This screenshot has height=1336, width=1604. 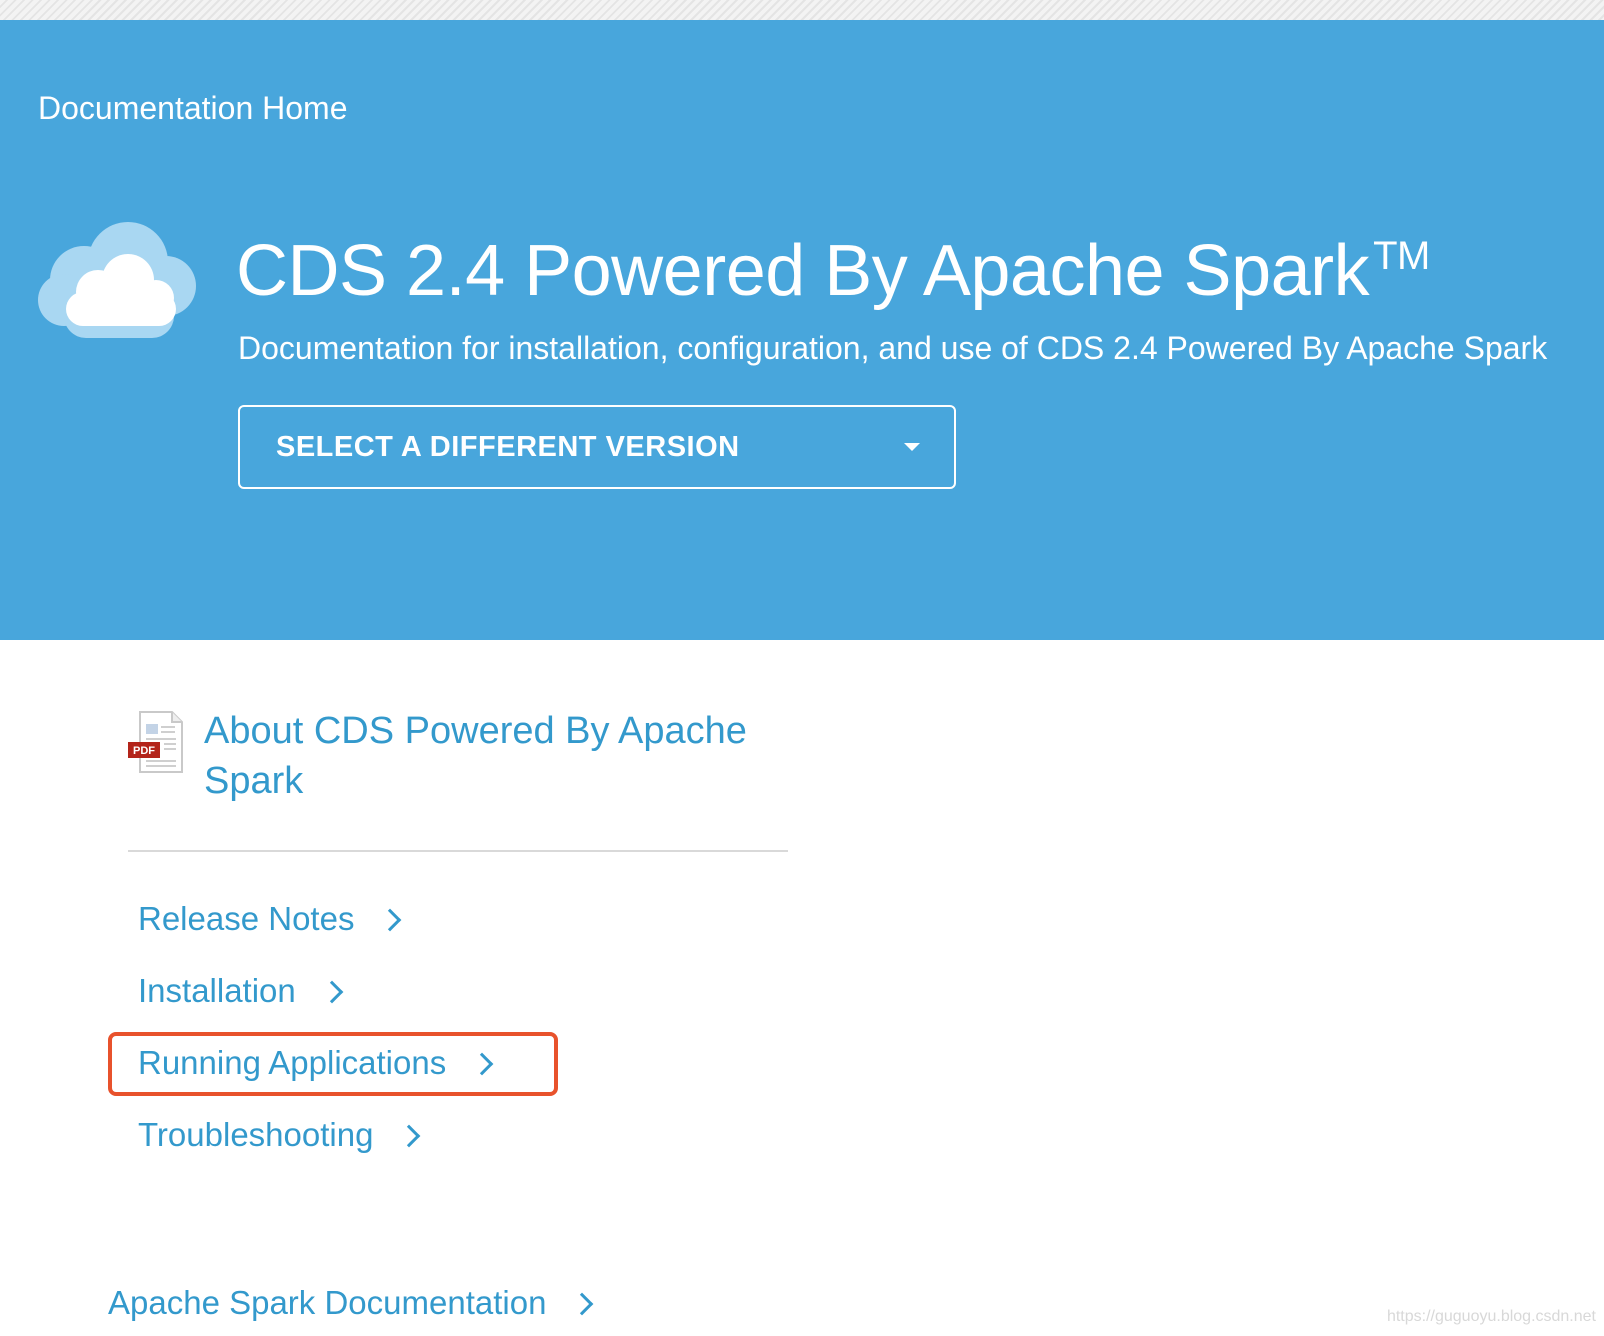 I want to click on cloud-icon, so click(x=117, y=280).